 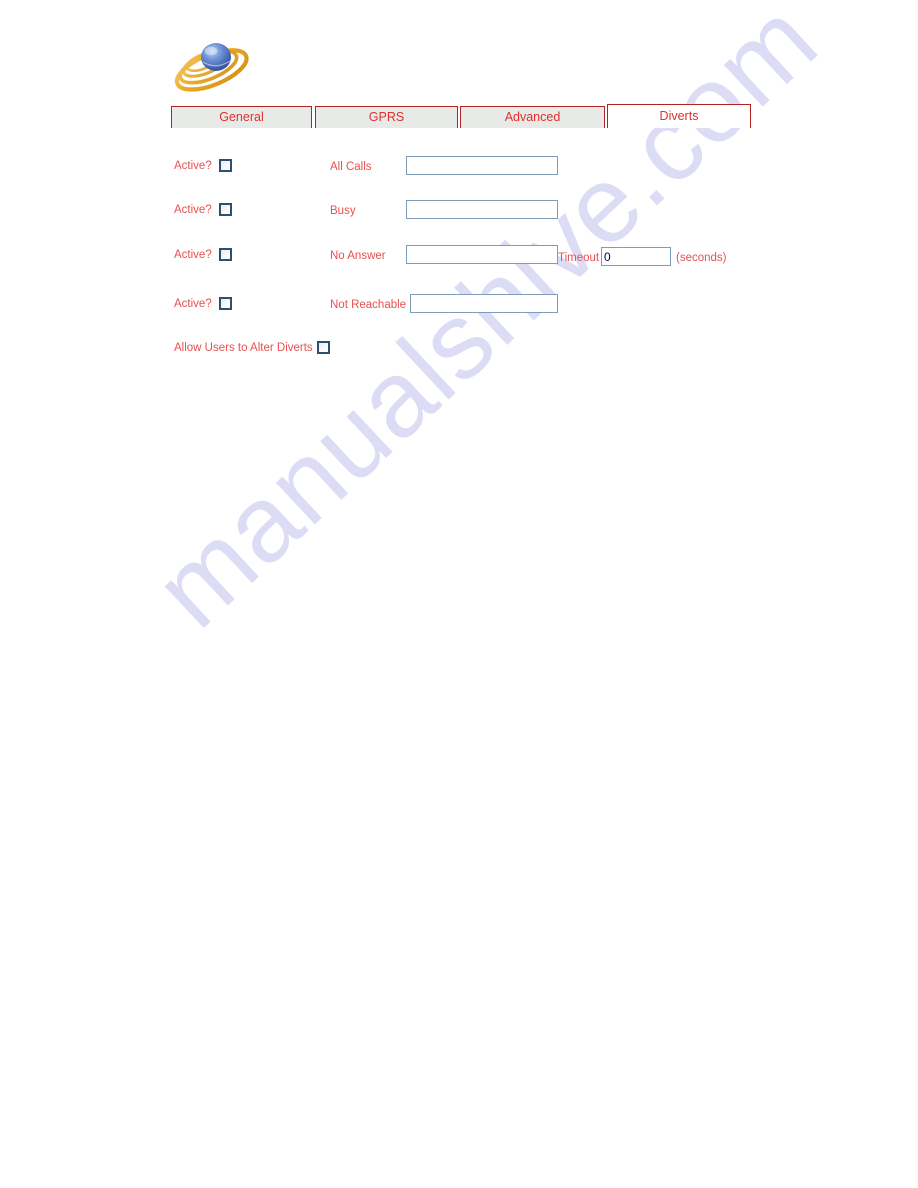 I want to click on active-checkbox-busy, so click(x=225, y=209).